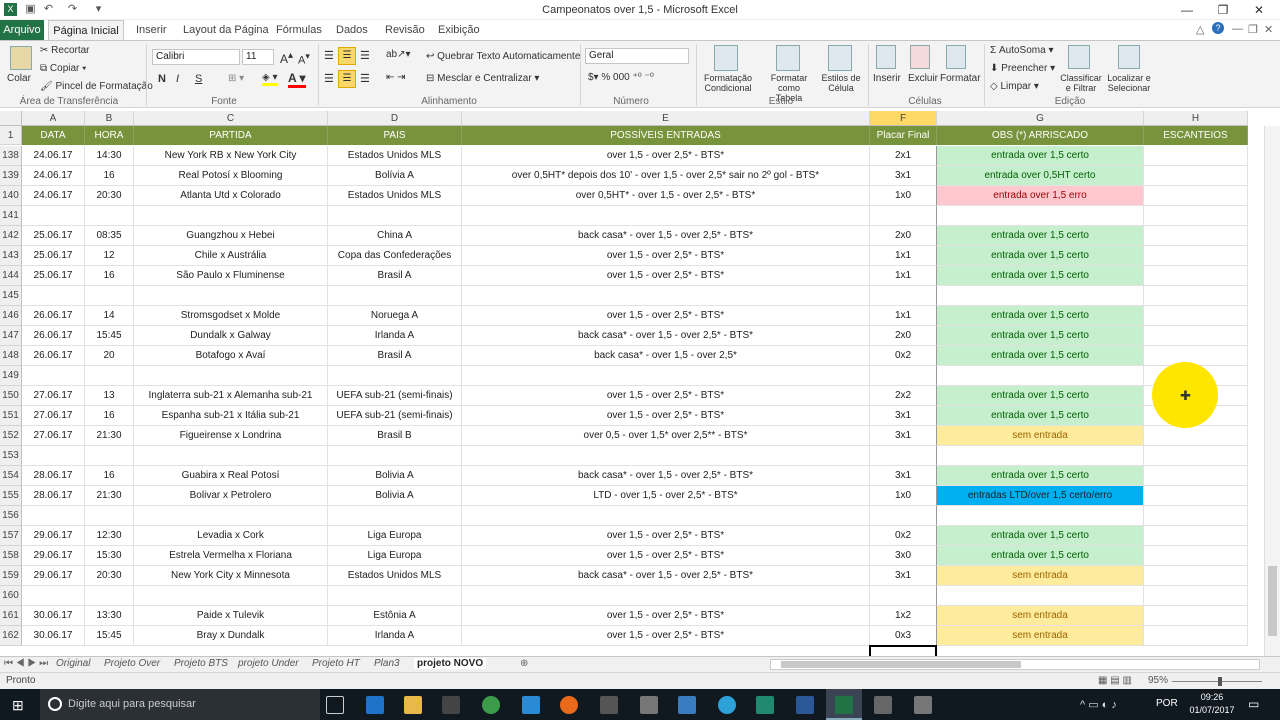  Describe the element at coordinates (666, 496) in the screenshot. I see `table-cell: LTD - over 1,5 - over 2,5* - BTS*` at that location.